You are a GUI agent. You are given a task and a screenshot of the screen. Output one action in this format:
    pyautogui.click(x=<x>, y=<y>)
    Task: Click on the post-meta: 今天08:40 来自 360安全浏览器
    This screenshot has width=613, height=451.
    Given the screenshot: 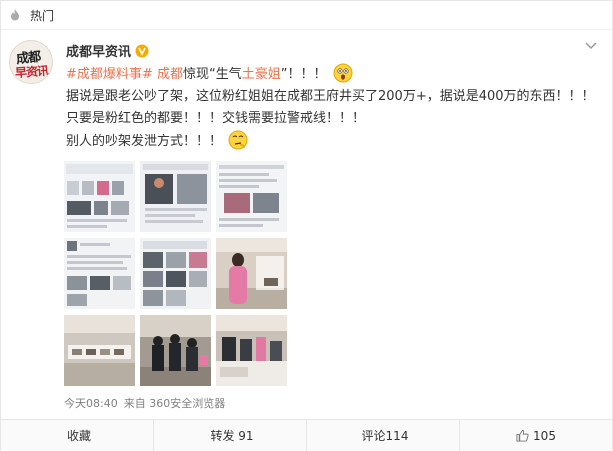 What is the action you would take?
    pyautogui.click(x=144, y=403)
    